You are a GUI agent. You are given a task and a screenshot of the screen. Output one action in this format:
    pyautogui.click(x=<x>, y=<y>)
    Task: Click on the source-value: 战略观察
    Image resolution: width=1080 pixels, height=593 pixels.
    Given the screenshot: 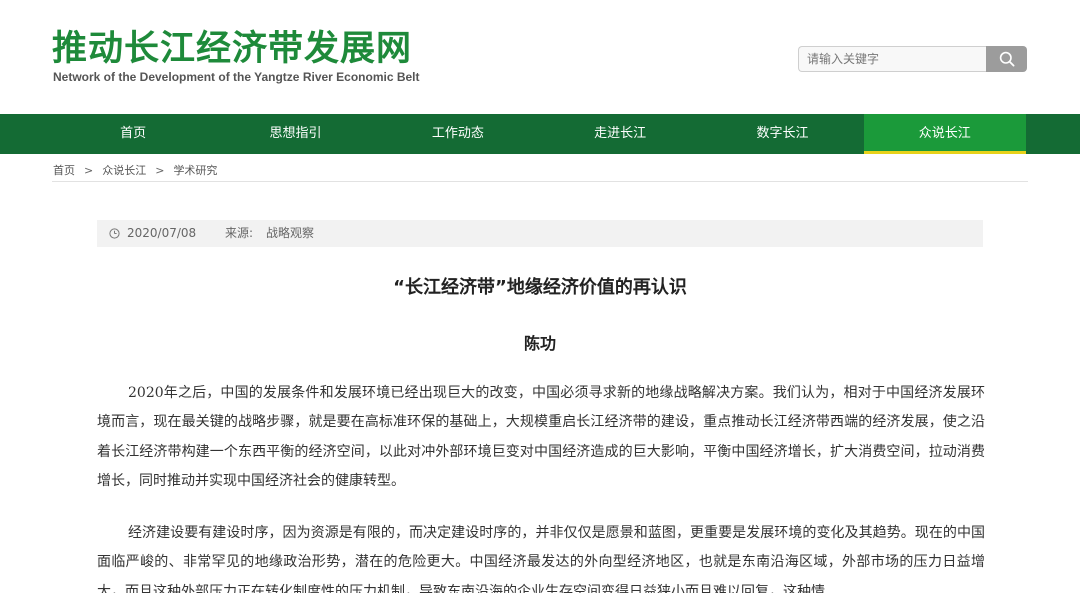 What is the action you would take?
    pyautogui.click(x=290, y=233)
    